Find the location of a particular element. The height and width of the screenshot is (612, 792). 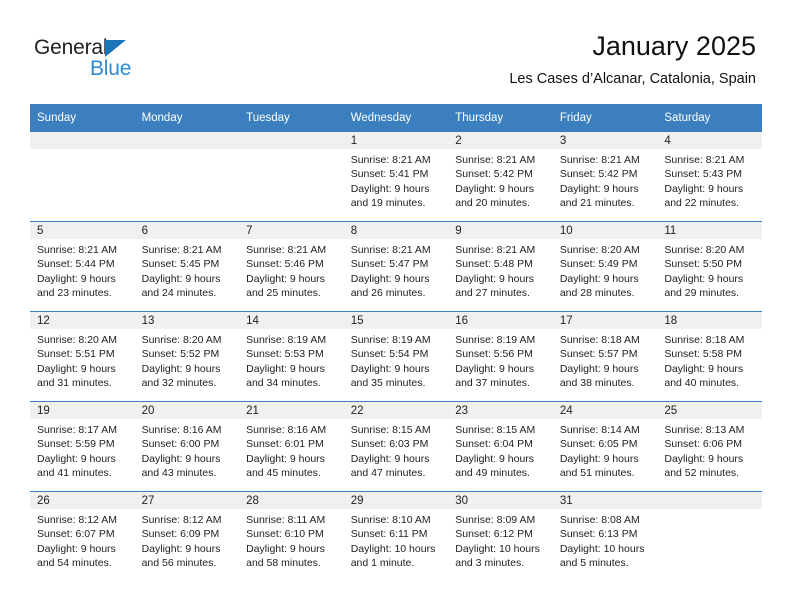

day-detail-line: and 56 minutes. is located at coordinates (179, 563).